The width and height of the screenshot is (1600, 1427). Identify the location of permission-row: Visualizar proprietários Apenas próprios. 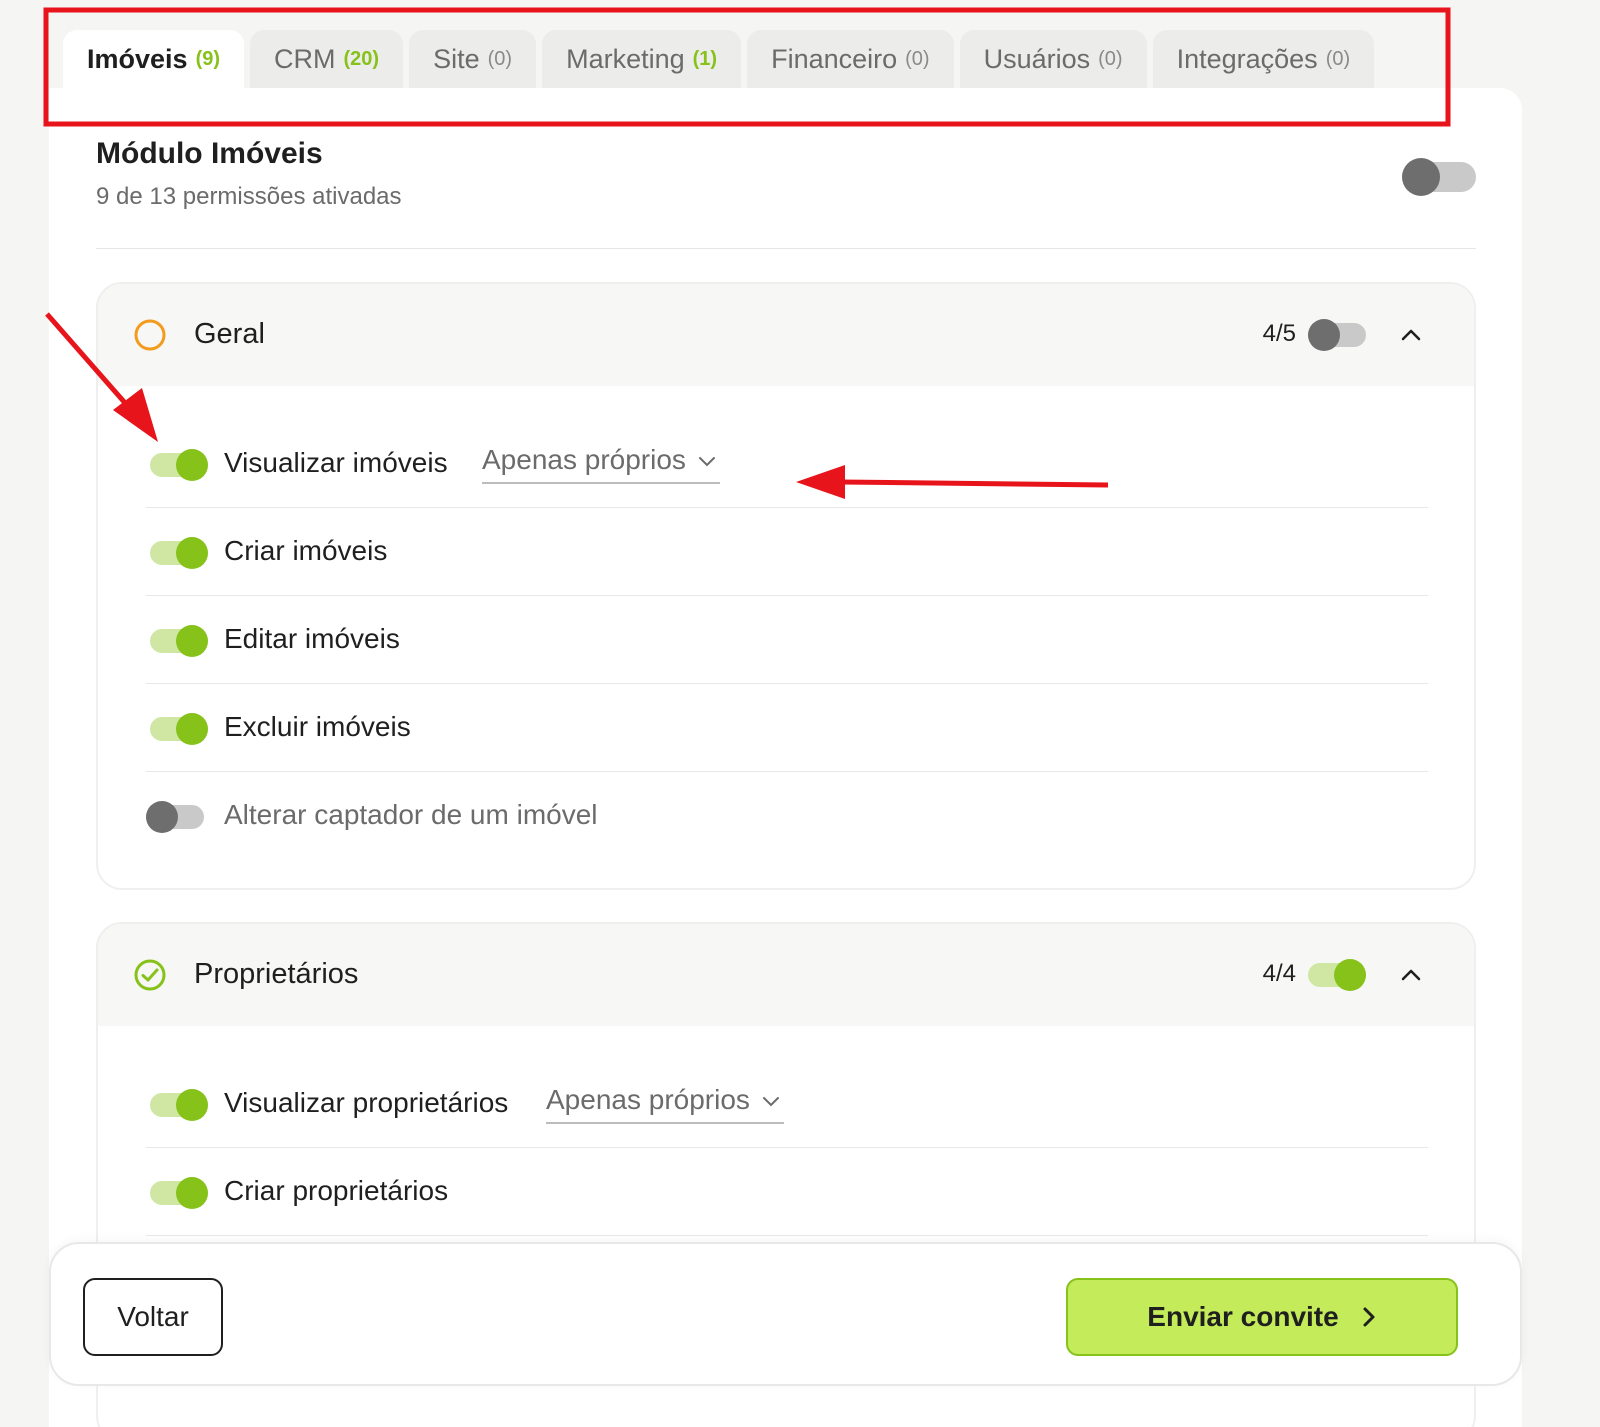
(787, 1104).